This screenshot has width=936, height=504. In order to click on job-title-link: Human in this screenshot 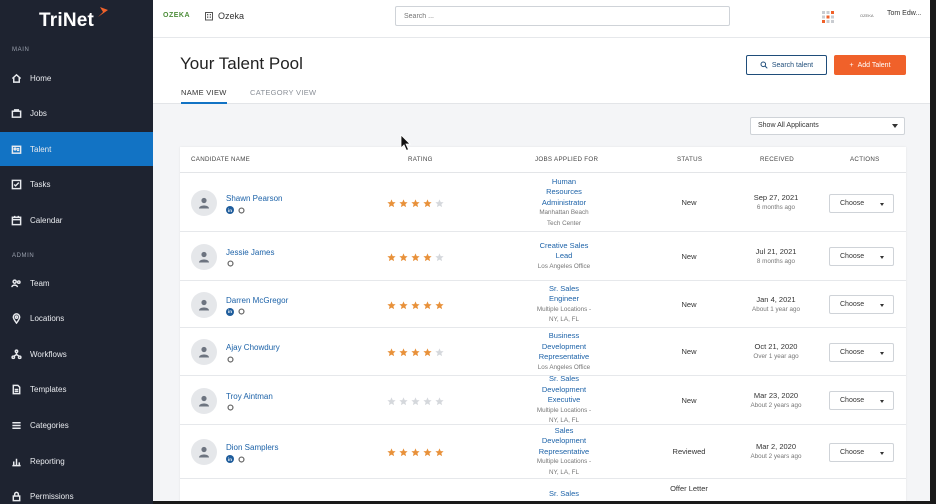, I will do `click(564, 182)`.